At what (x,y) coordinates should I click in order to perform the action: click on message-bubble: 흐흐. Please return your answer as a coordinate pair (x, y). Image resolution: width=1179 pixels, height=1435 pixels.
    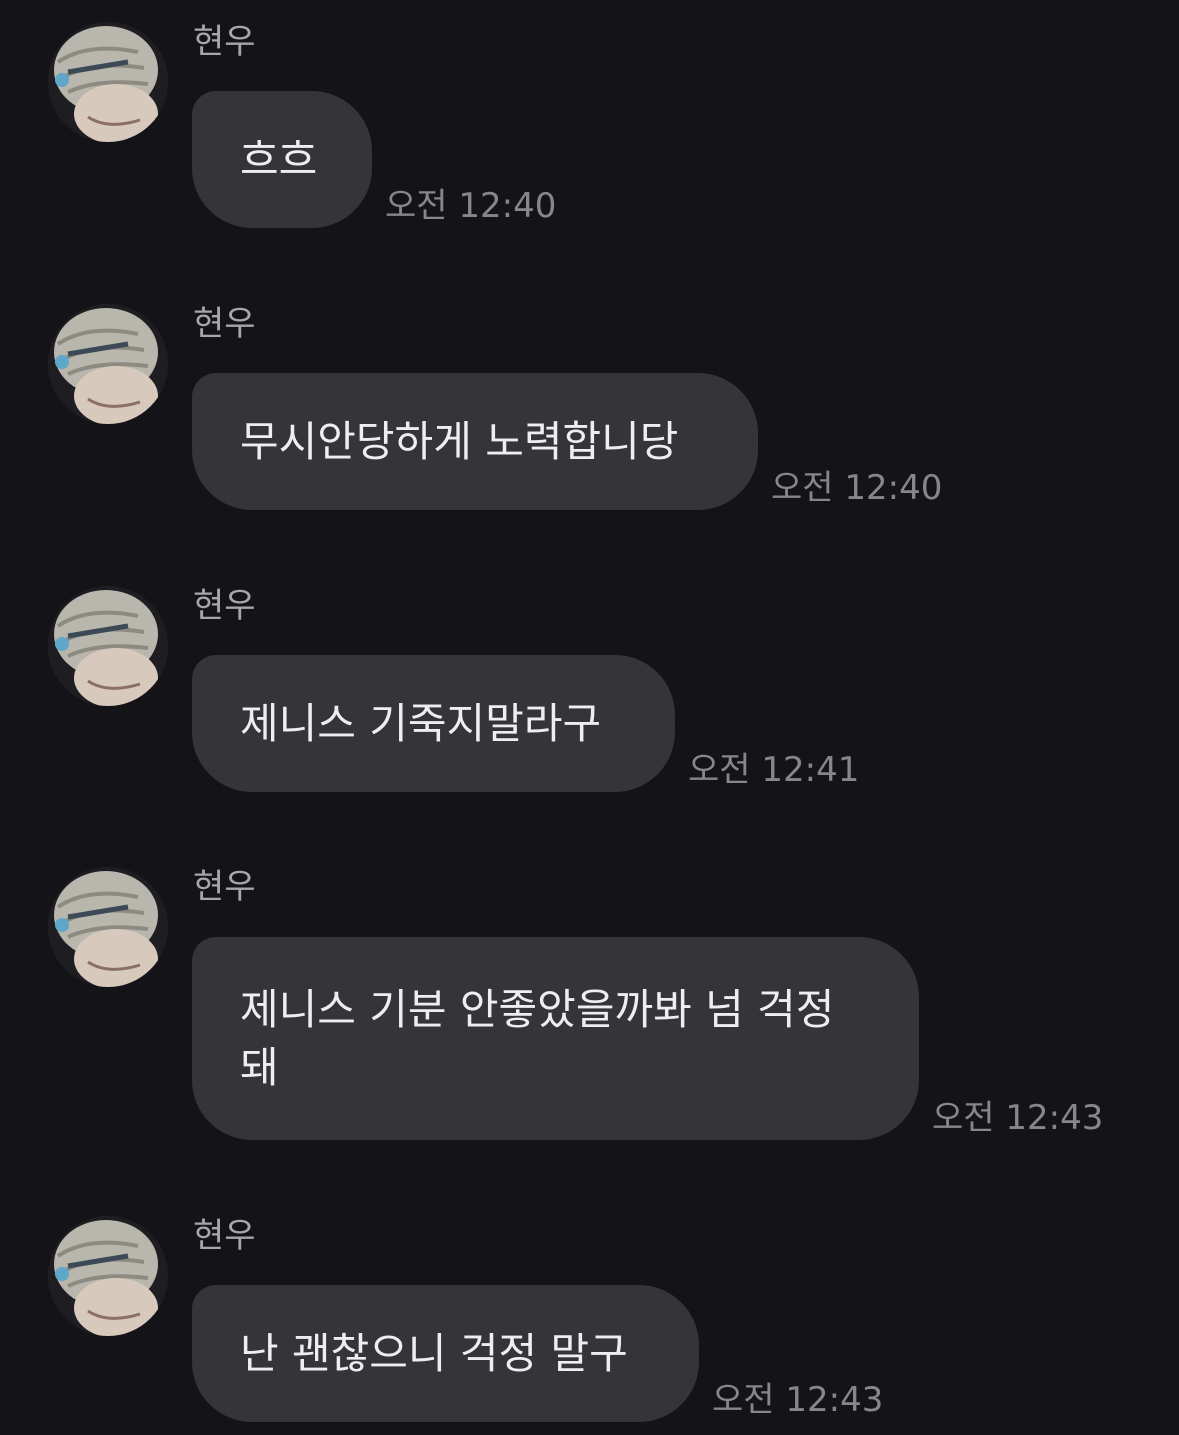
    Looking at the image, I should click on (282, 159).